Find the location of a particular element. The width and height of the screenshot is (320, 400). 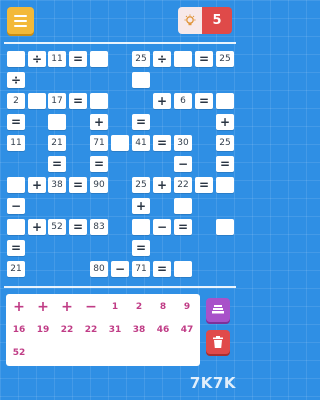

hint-button: 5 is located at coordinates (205, 20).